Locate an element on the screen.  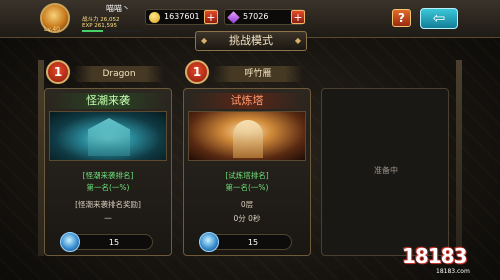
card-title: 怪潮来袭 is located at coordinates (108, 101).